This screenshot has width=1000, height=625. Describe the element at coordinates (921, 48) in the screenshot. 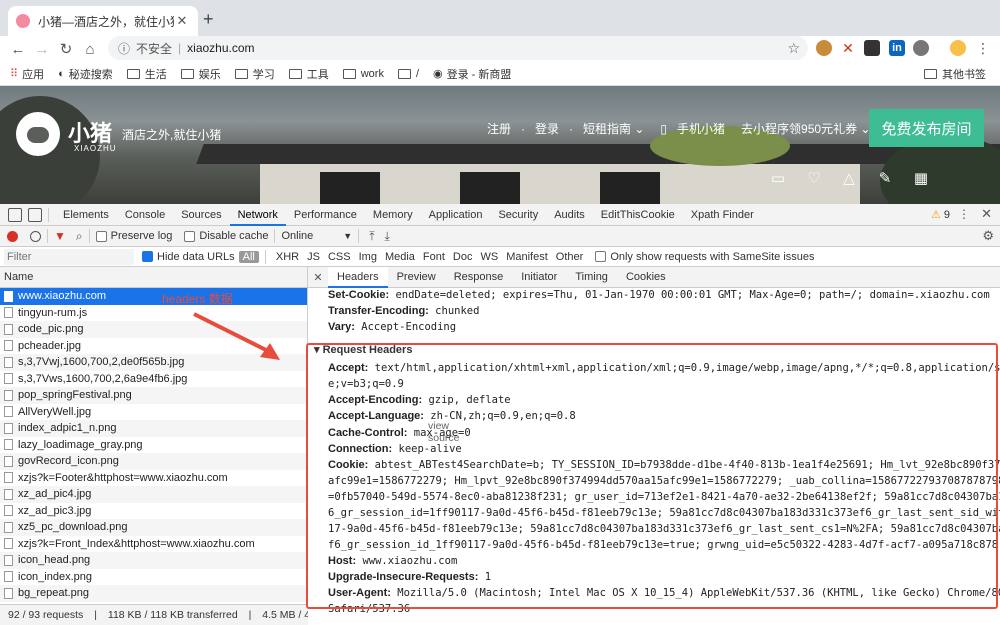

I see `extension-icon` at that location.